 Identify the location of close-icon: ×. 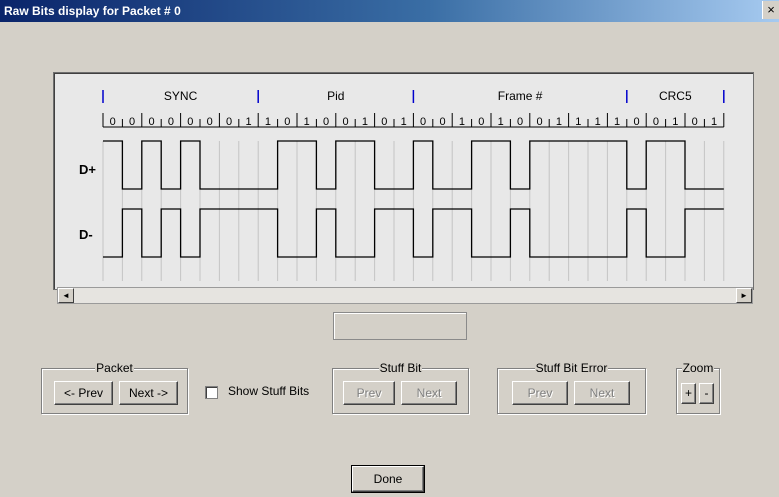
(770, 10).